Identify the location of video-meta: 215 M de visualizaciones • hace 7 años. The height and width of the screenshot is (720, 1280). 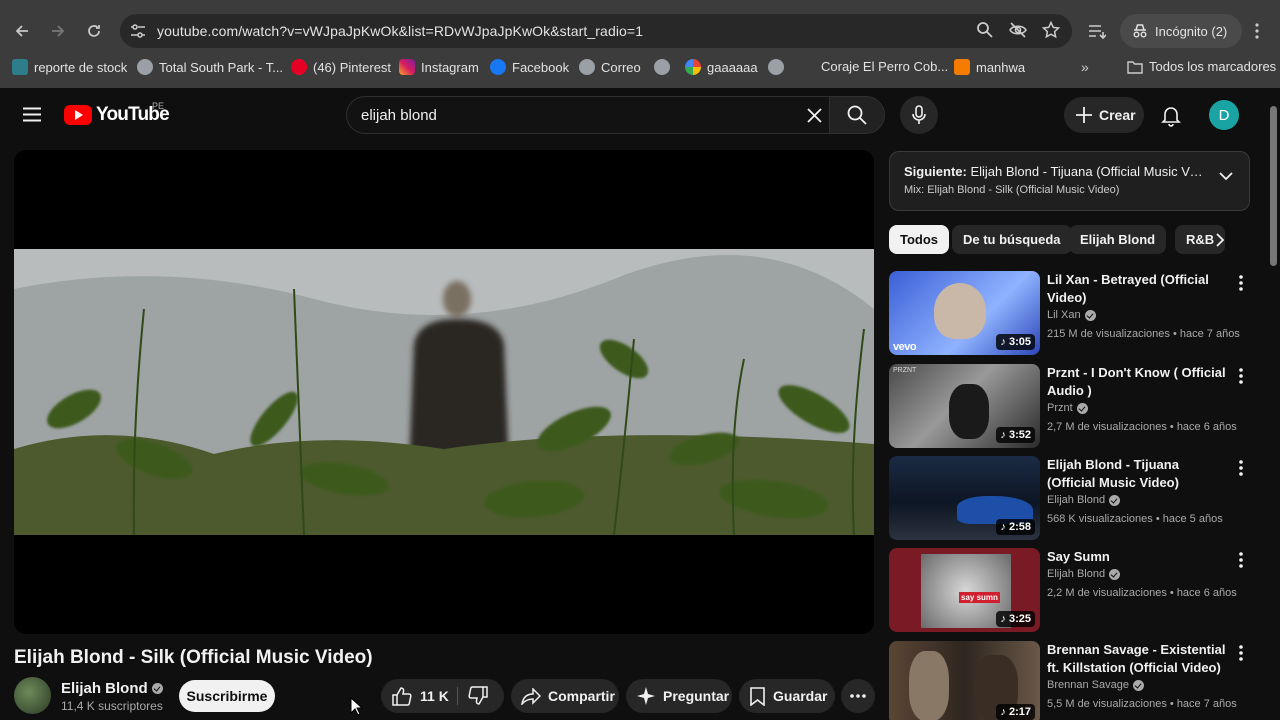
(1143, 334).